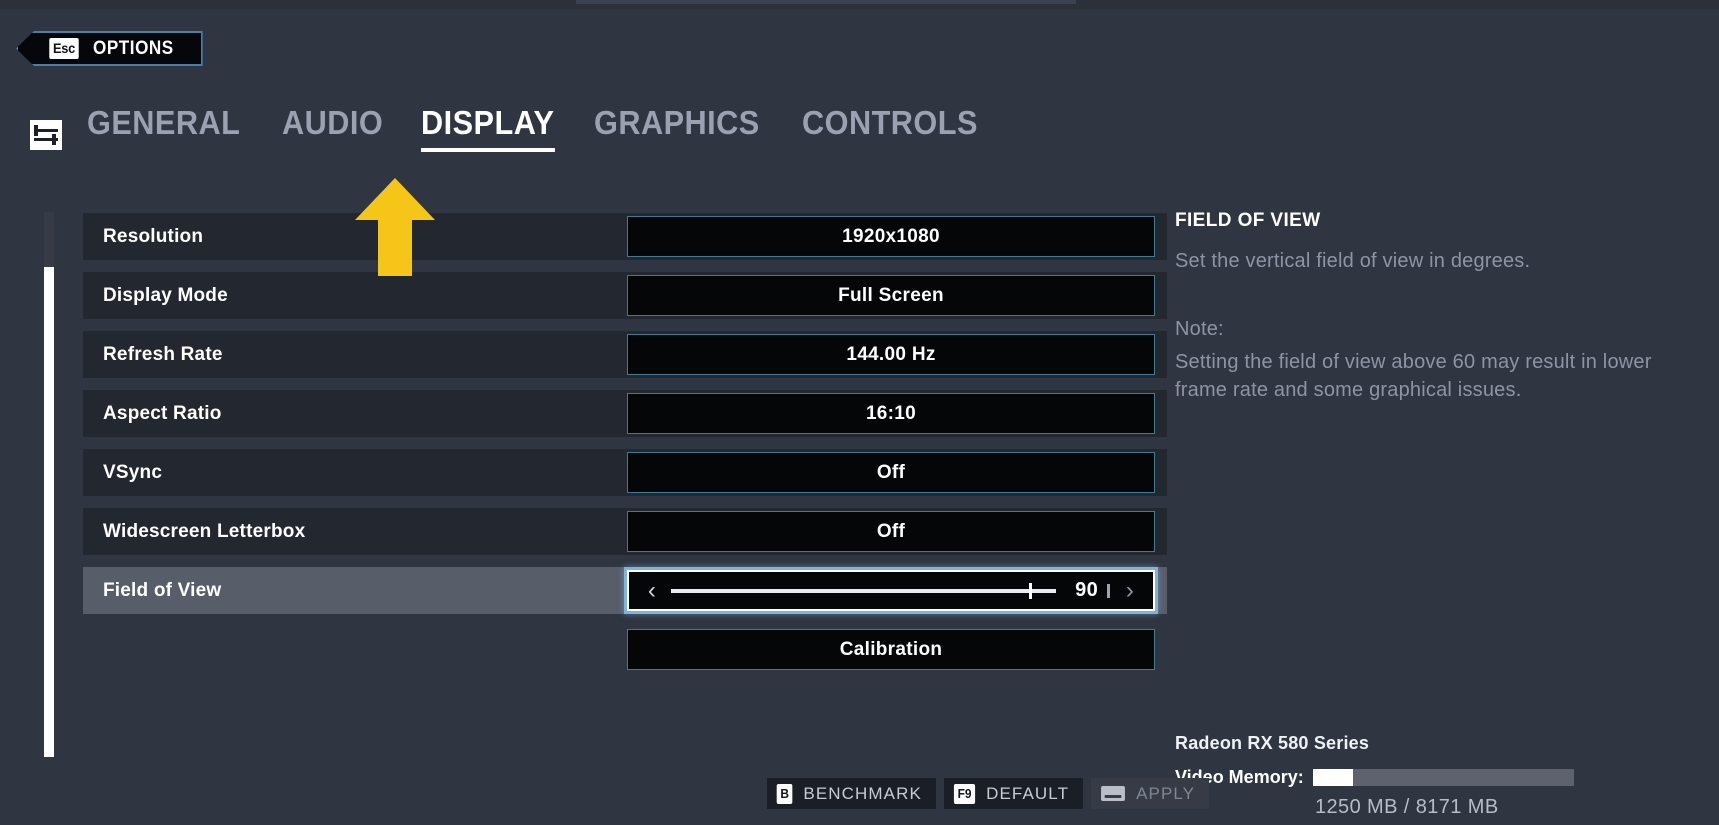  I want to click on back-options-label: OPTIONS, so click(133, 48).